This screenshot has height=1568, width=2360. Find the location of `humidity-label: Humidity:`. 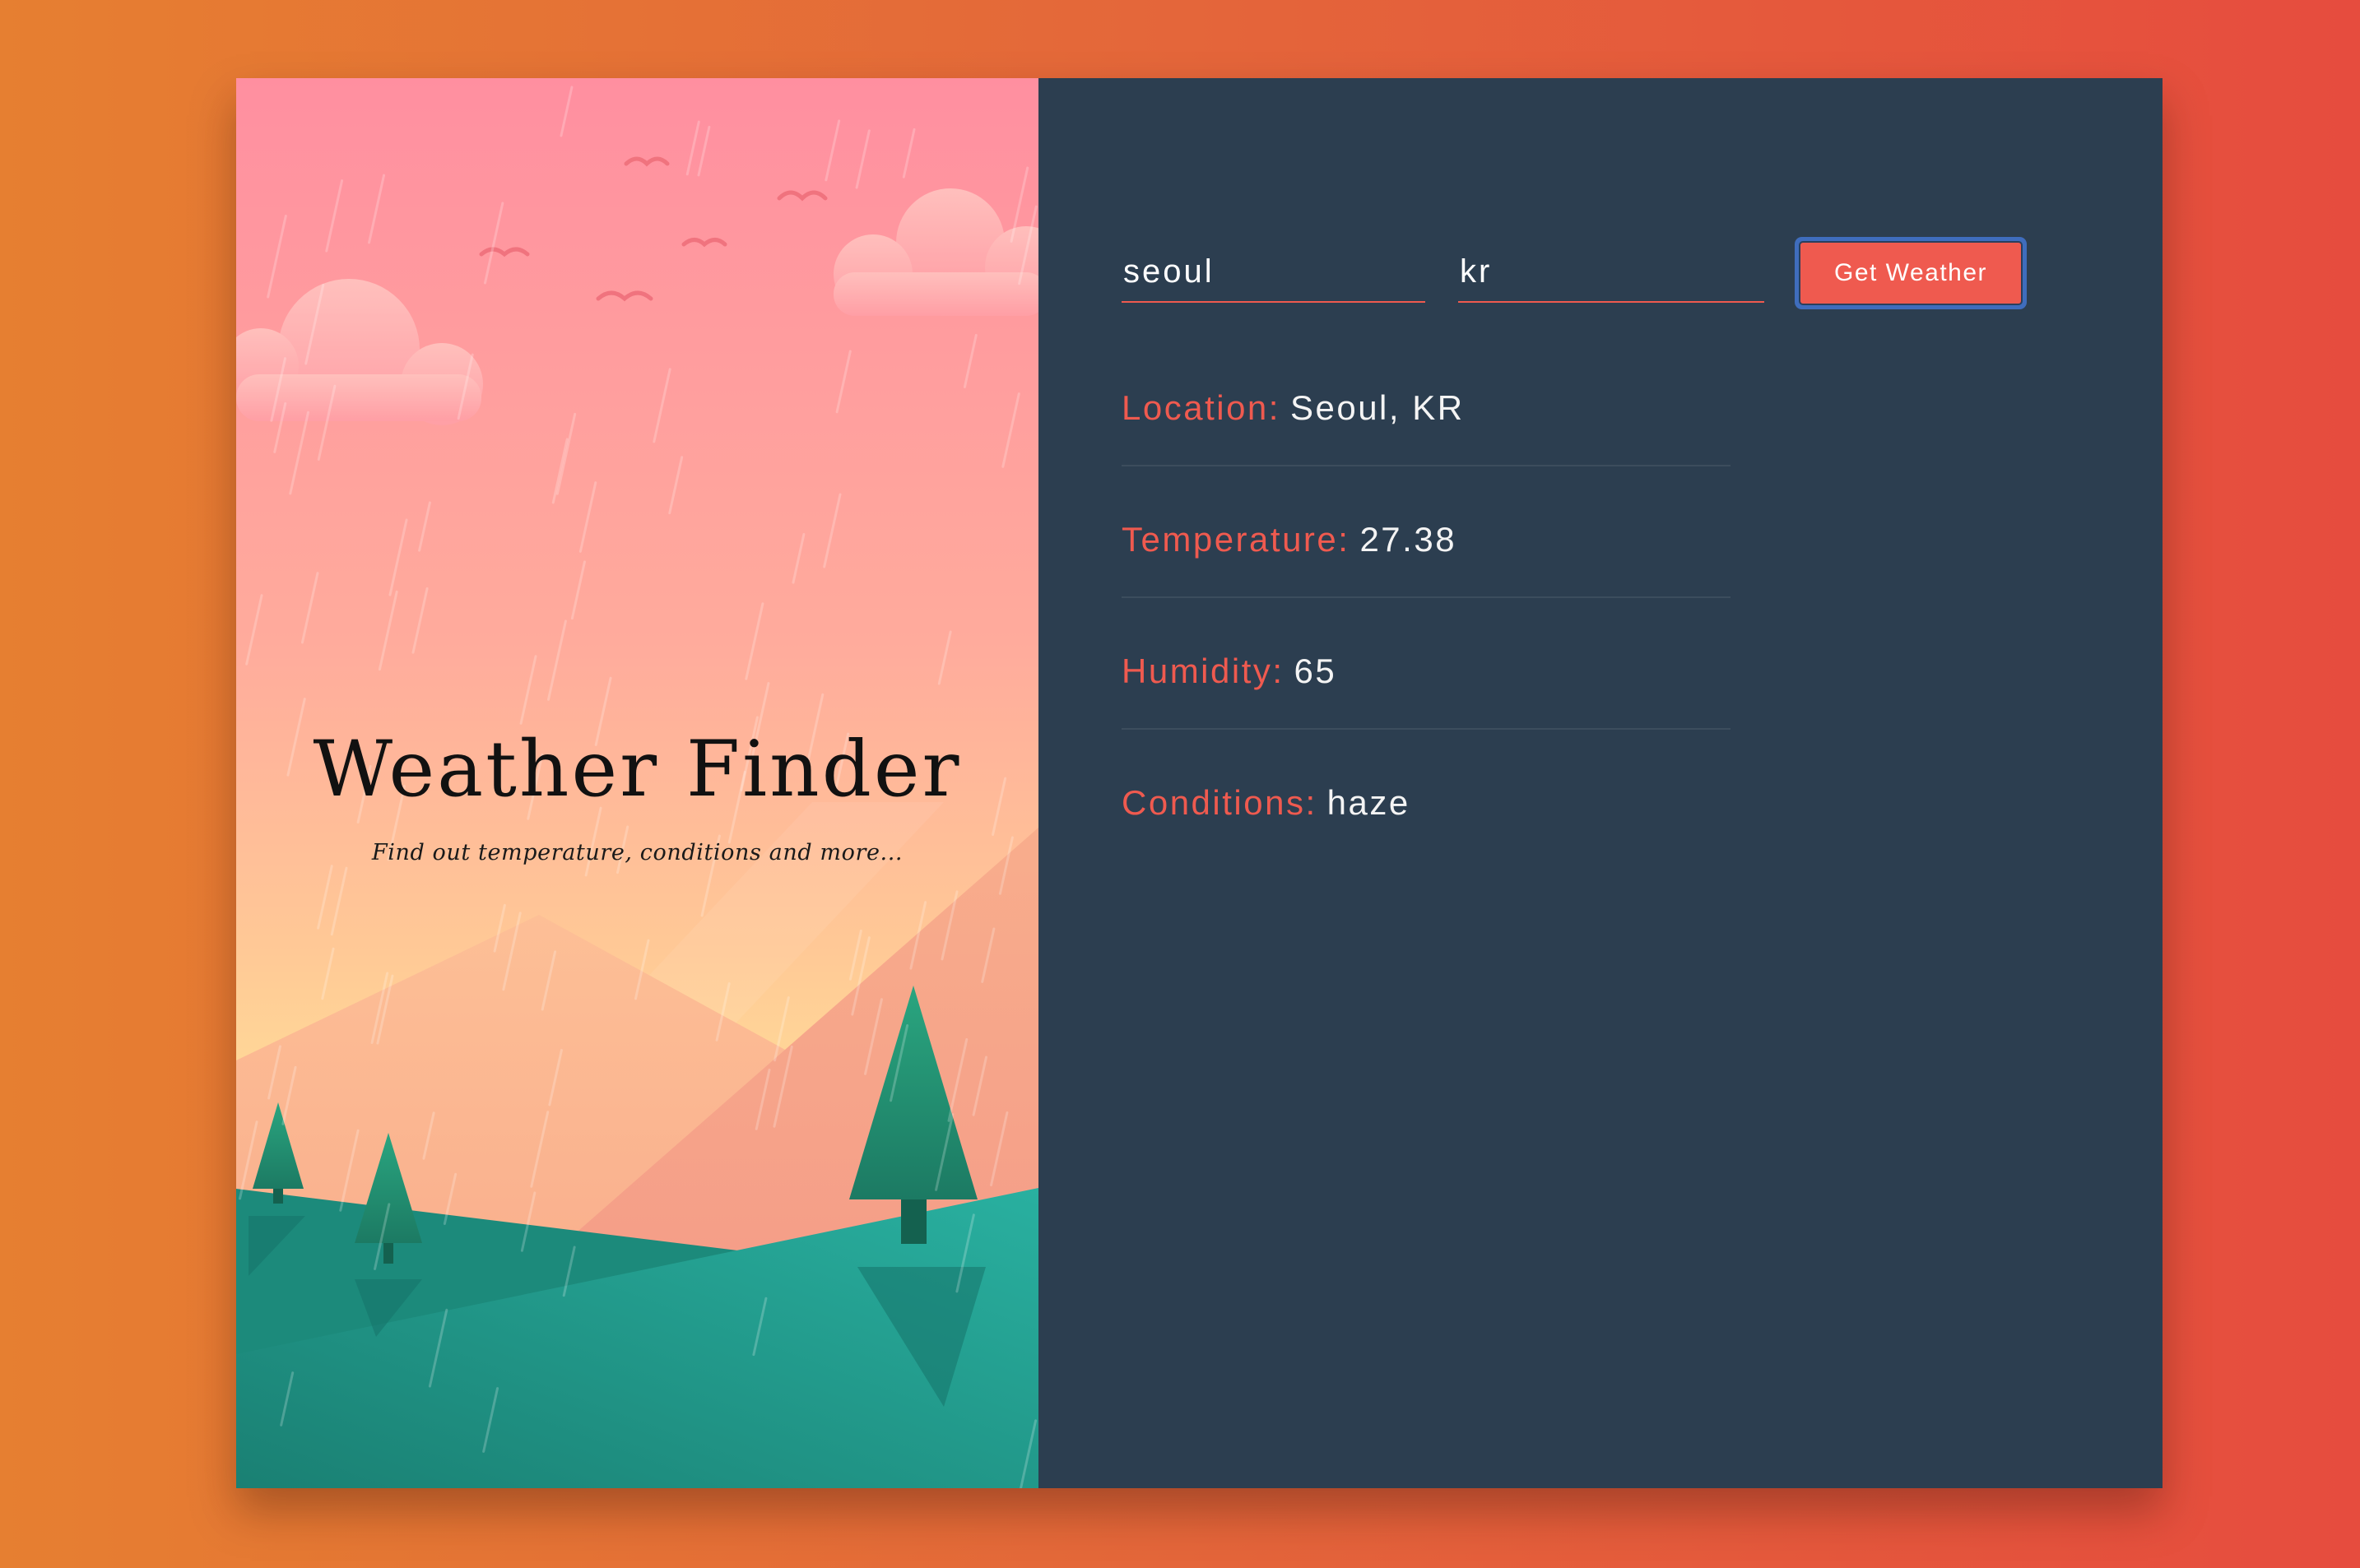

humidity-label: Humidity: is located at coordinates (1203, 671).